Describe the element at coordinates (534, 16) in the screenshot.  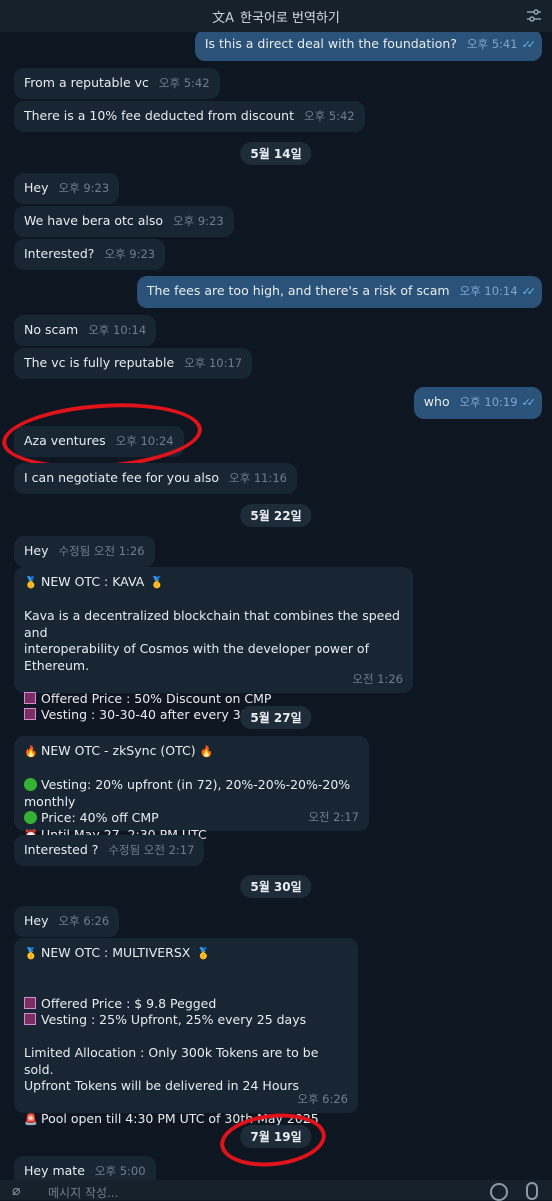
I see `filter-icon` at that location.